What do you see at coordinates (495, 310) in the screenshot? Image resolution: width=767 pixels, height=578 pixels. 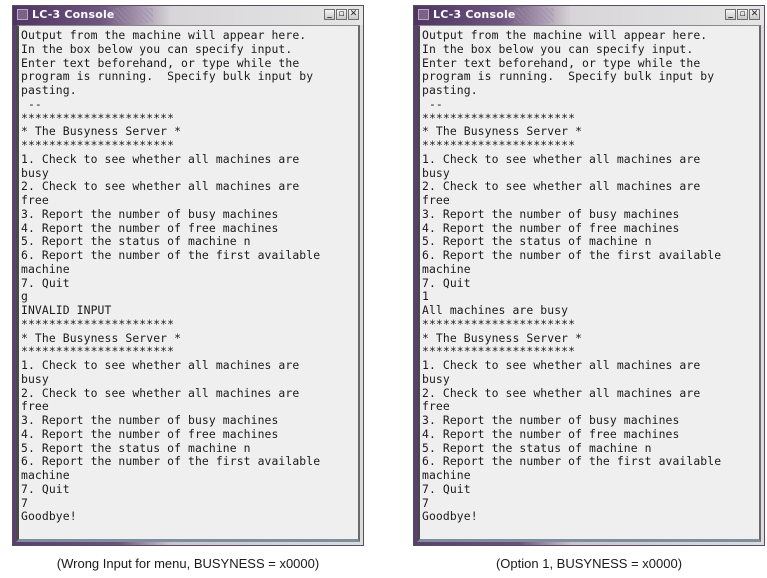 I see `console-line: All machines are busy` at bounding box center [495, 310].